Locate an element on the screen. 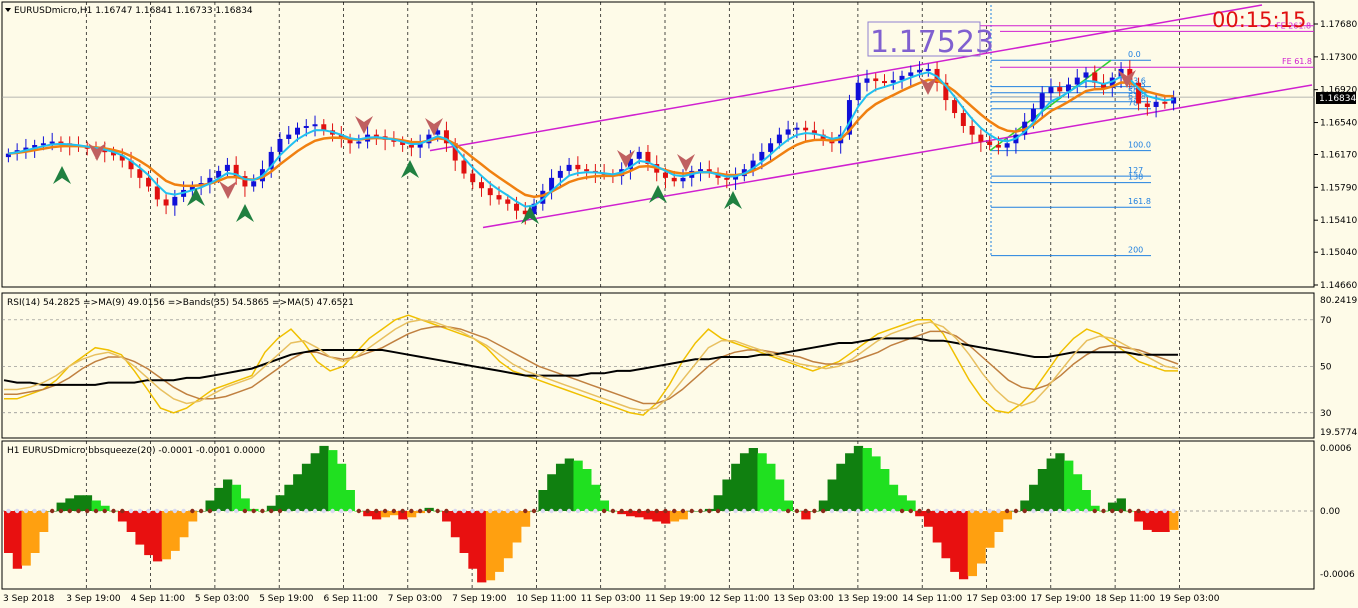 This screenshot has width=1358, height=608. fib-level-label: 100.0 is located at coordinates (1139, 145).